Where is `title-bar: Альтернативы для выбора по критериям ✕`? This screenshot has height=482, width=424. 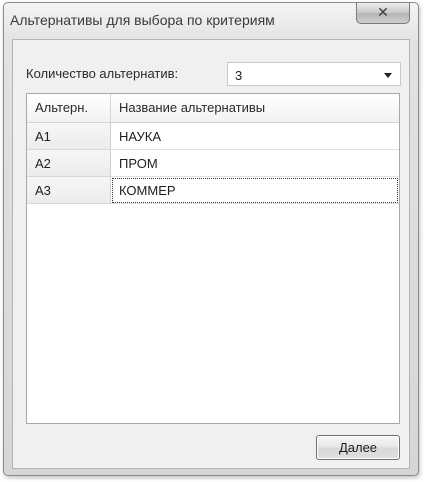 title-bar: Альтернативы для выбора по критериям ✕ is located at coordinates (211, 21).